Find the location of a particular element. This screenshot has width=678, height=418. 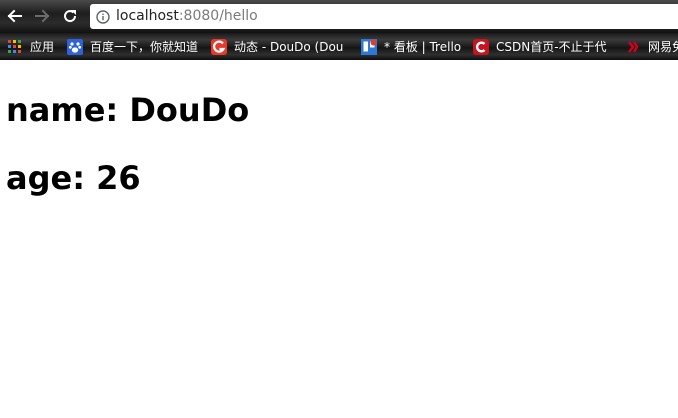

forward-arrow-icon is located at coordinates (42, 16).